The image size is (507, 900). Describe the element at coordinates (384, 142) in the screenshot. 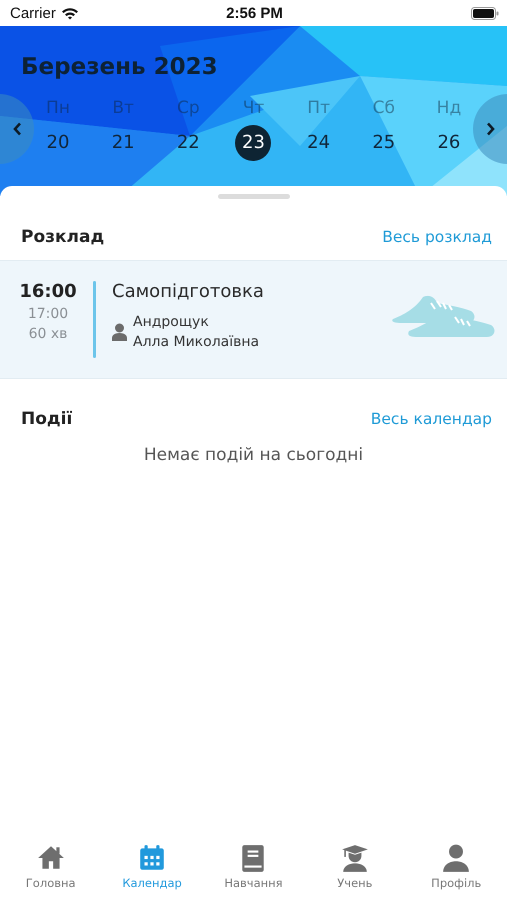

I see `date-button: 25` at that location.